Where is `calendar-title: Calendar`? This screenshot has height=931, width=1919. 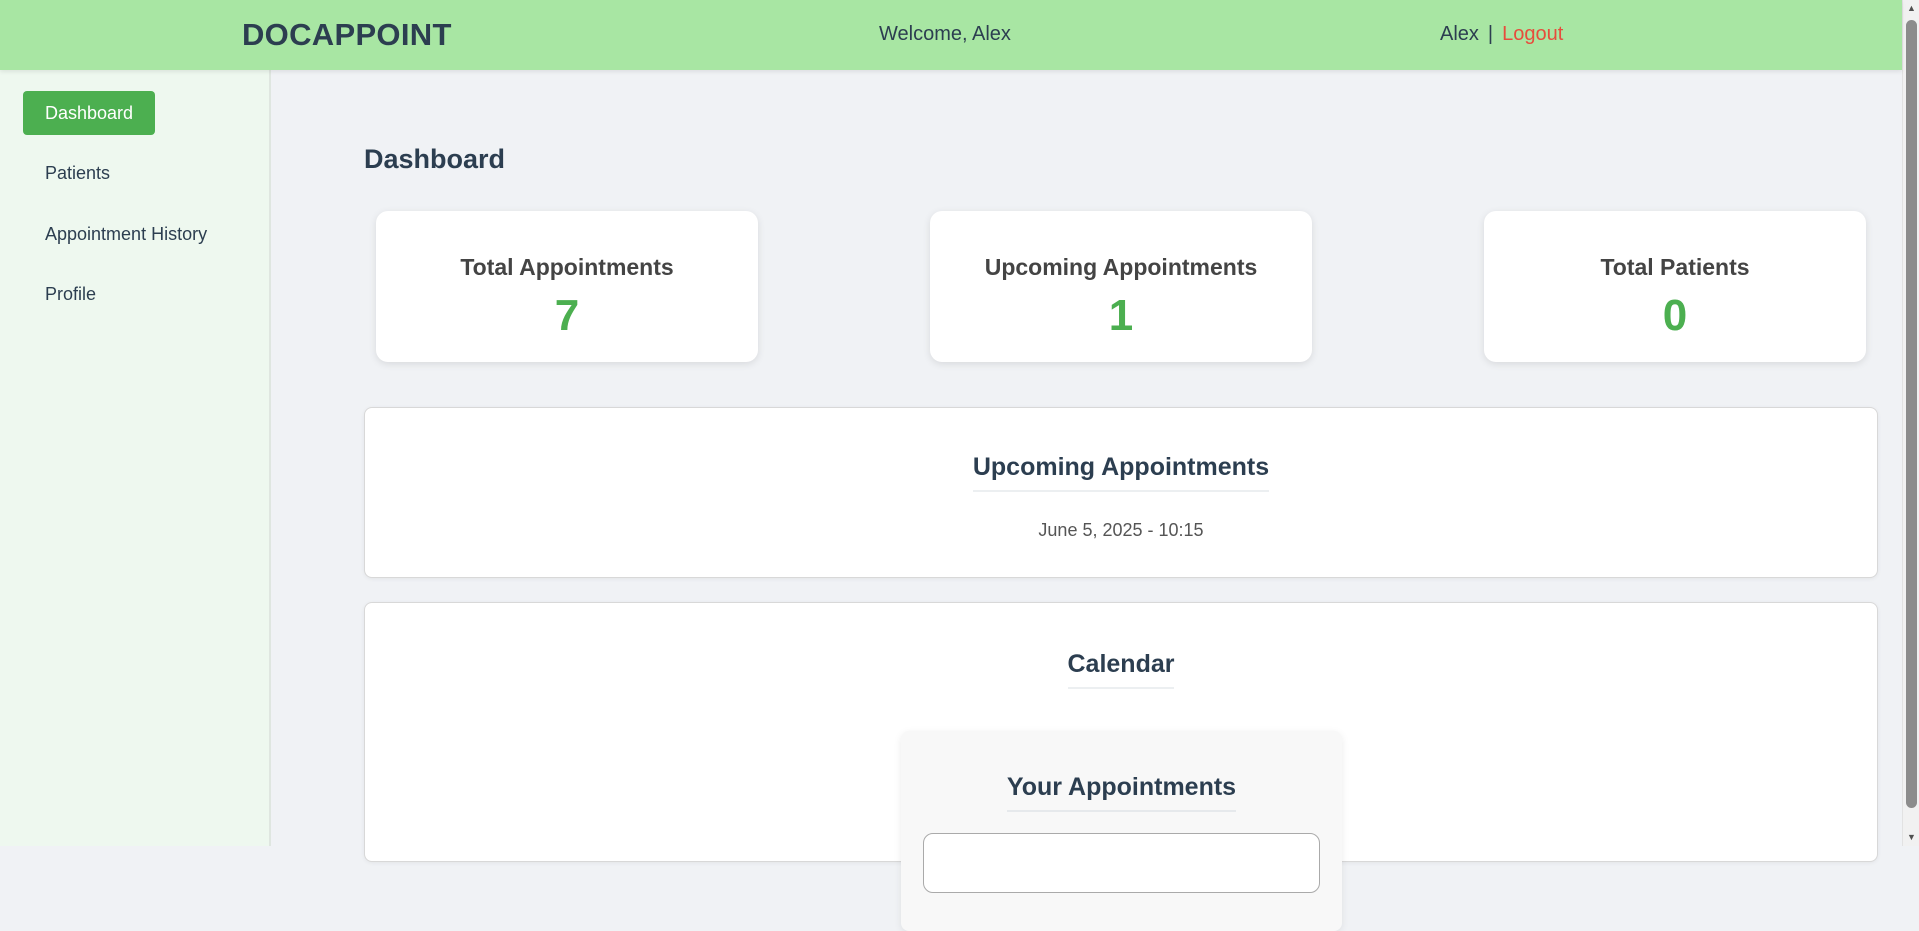 calendar-title: Calendar is located at coordinates (1121, 669).